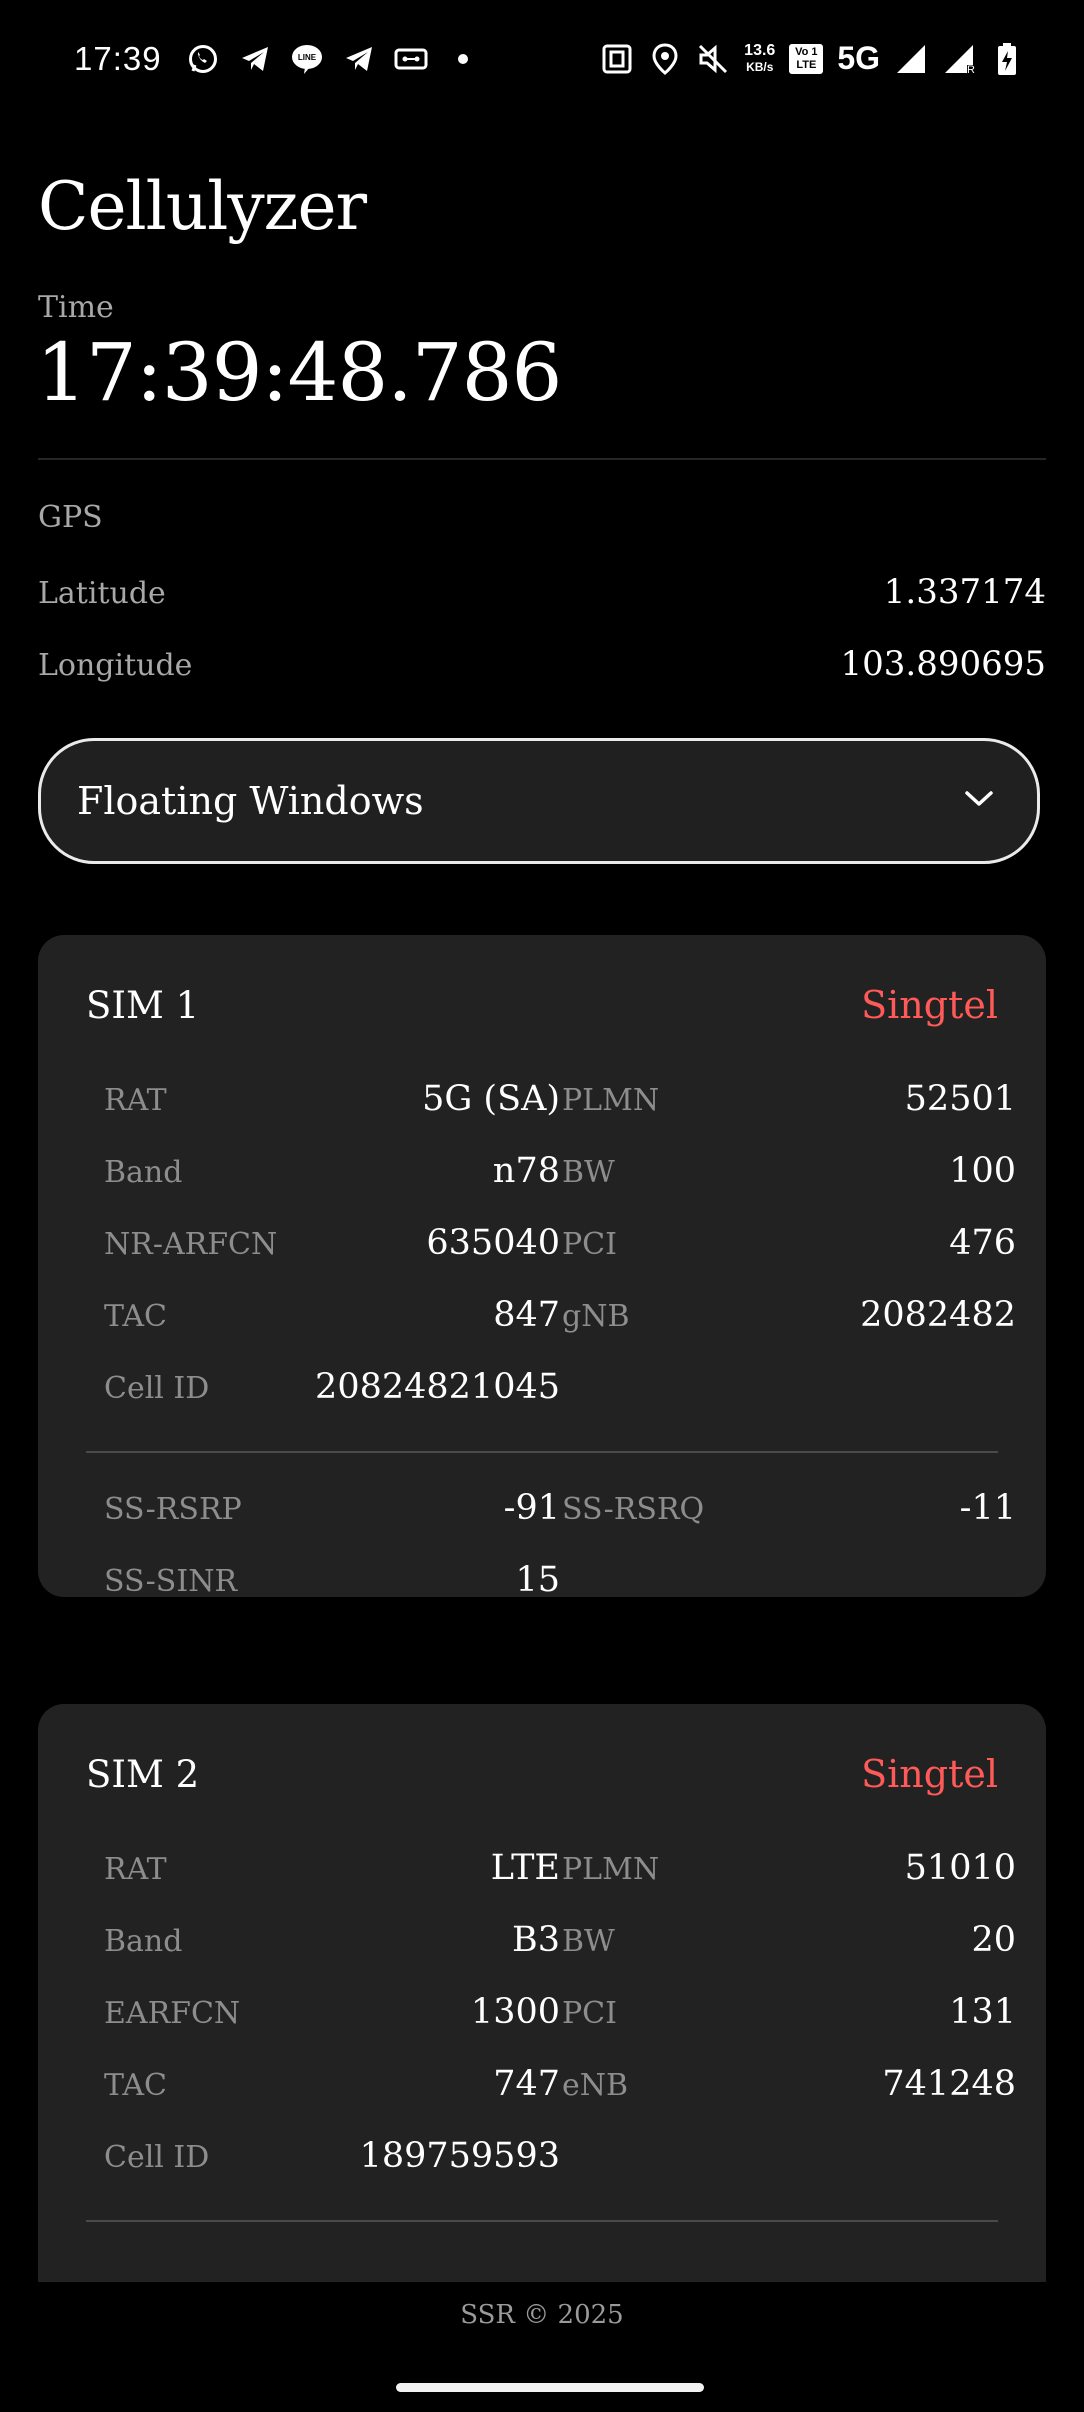 Image resolution: width=1084 pixels, height=2412 pixels. I want to click on floating-windows-dropdown: Floating Windows, so click(539, 801).